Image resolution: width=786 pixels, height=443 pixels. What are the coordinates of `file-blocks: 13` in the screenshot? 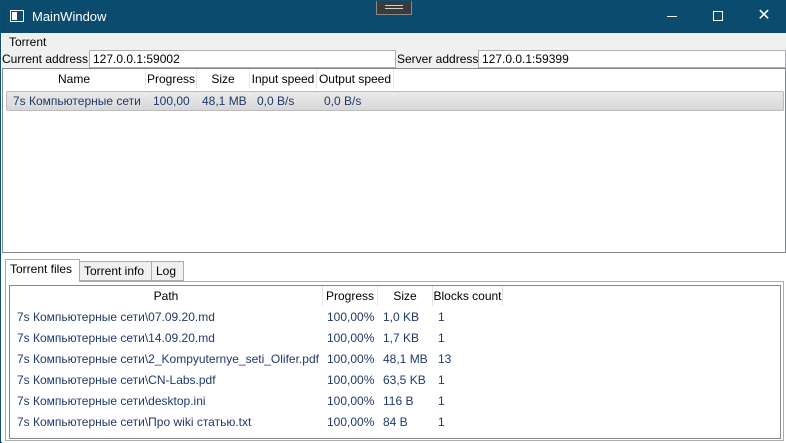 It's located at (445, 359).